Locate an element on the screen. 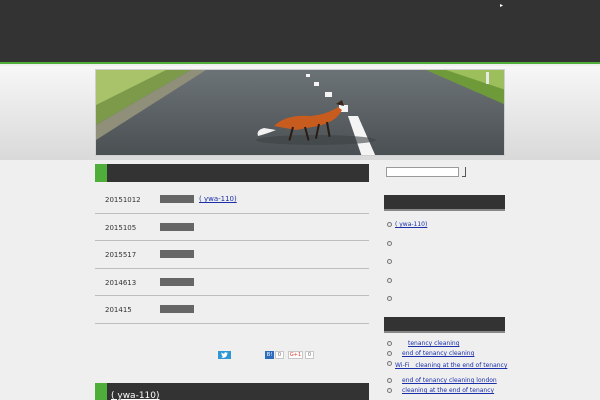 The width and height of the screenshot is (600, 400). header-image is located at coordinates (300, 112).